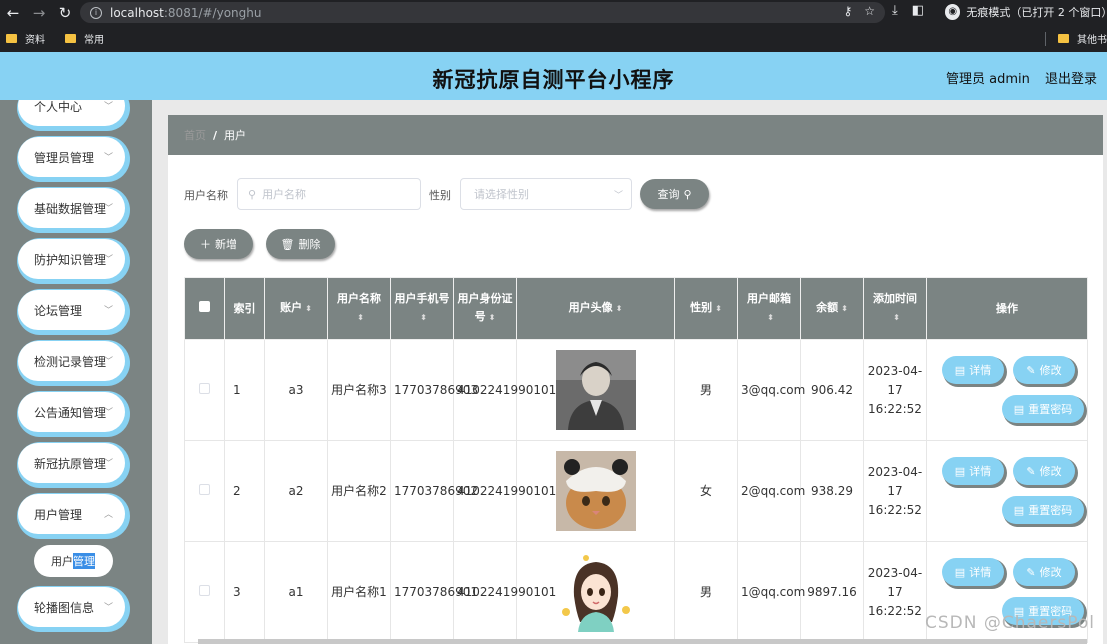  What do you see at coordinates (71, 259) in the screenshot?
I see `sidebar-item-knowledge: 防护知识管理 ﹀` at bounding box center [71, 259].